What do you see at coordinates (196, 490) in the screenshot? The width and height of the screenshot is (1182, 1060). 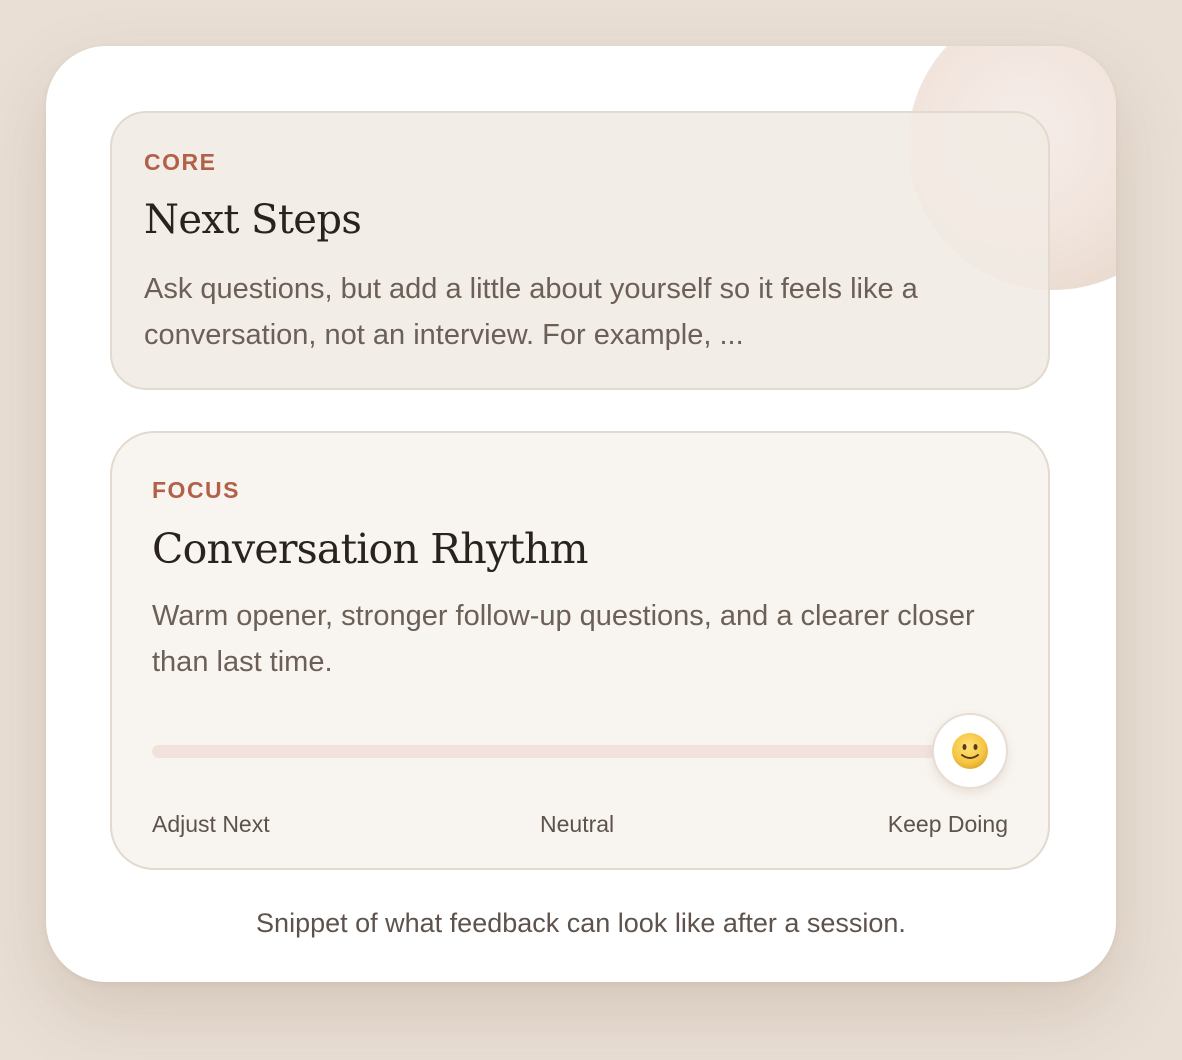 I see `focus-eyebrow: FOCUS` at bounding box center [196, 490].